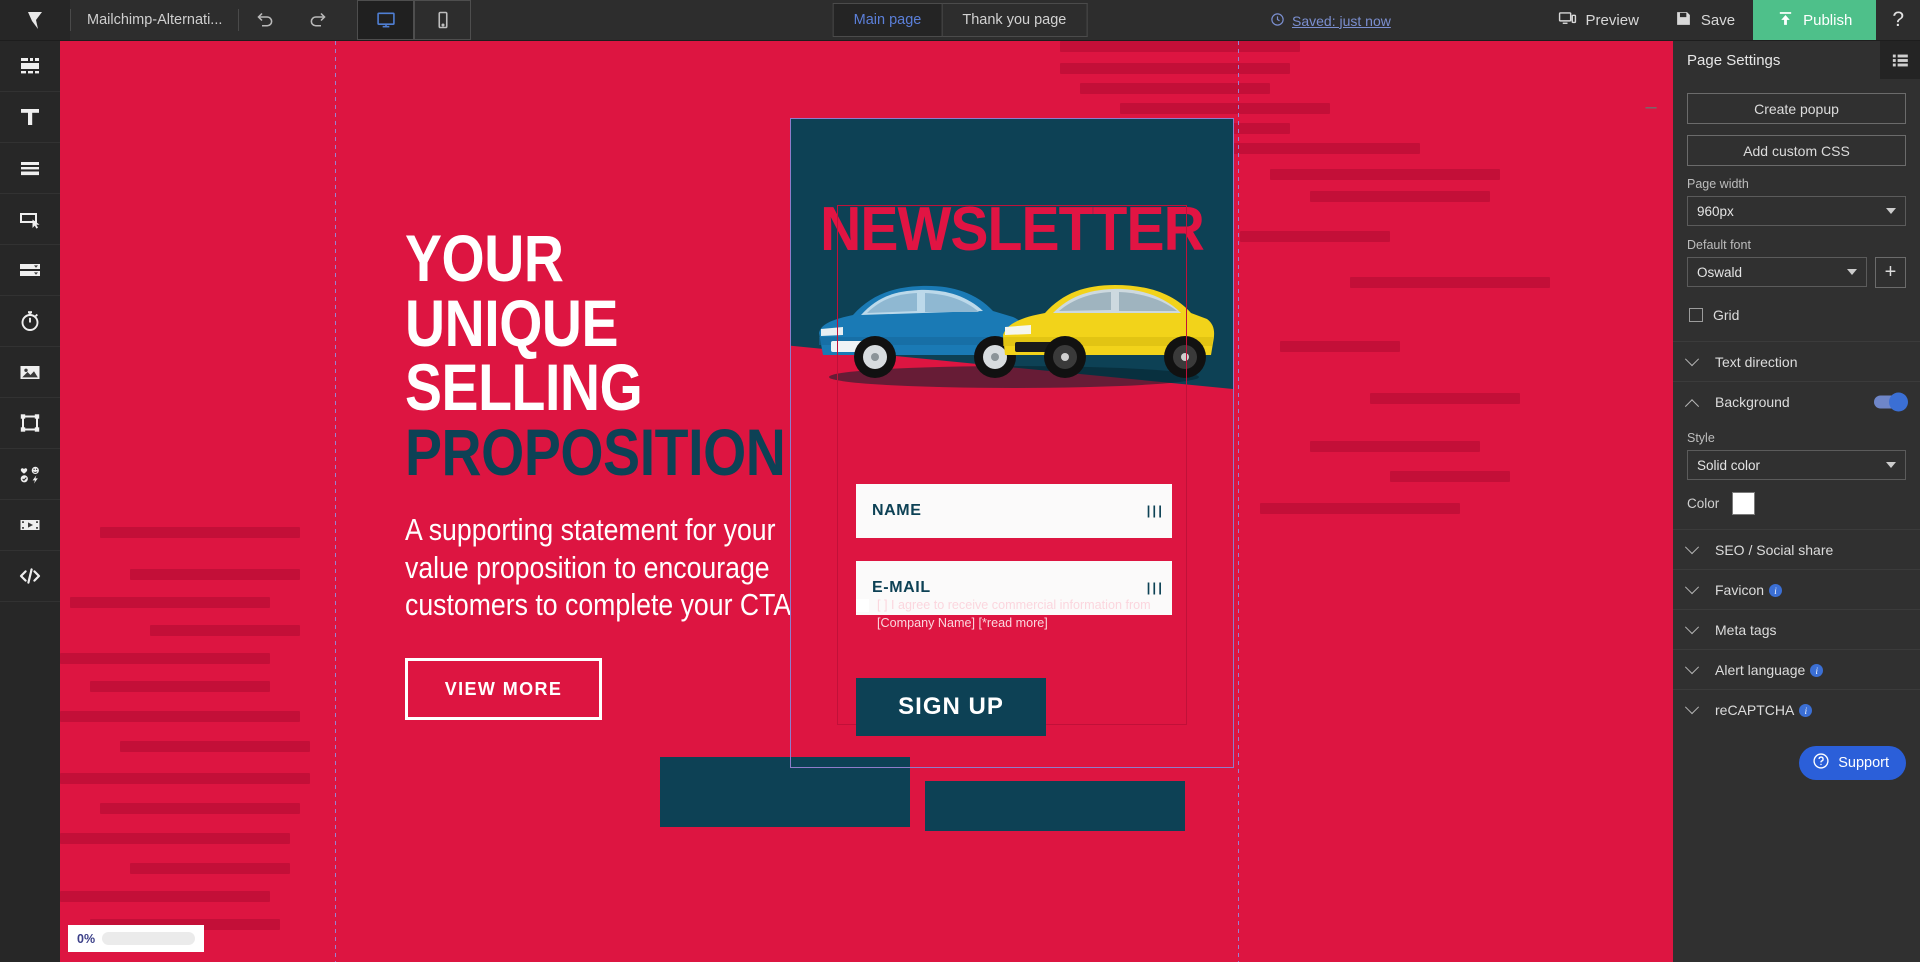  What do you see at coordinates (30, 474) in the screenshot?
I see `icons-icon` at bounding box center [30, 474].